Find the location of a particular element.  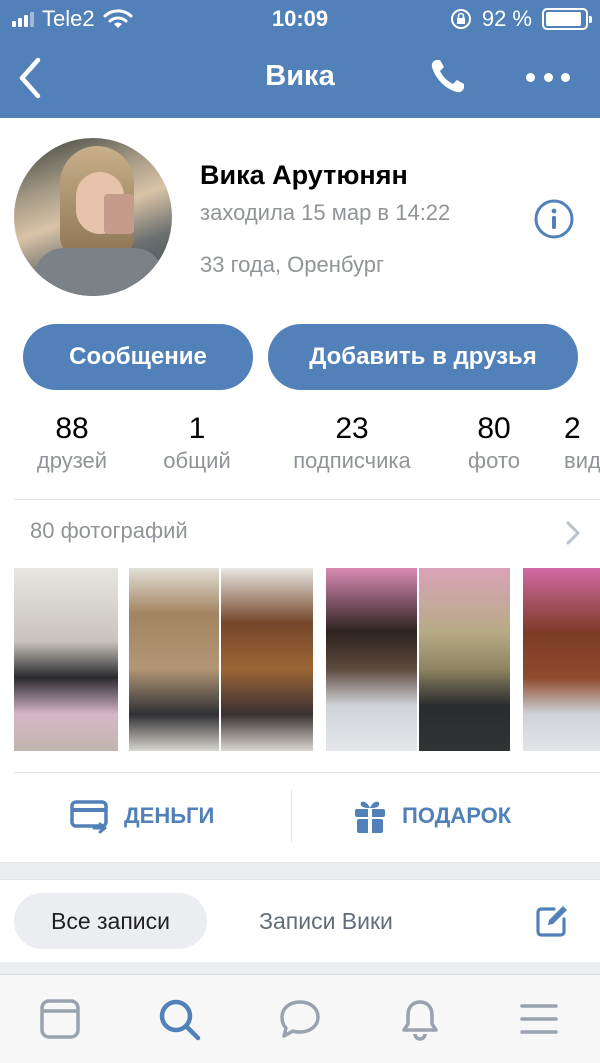

menu-icon is located at coordinates (539, 1019).